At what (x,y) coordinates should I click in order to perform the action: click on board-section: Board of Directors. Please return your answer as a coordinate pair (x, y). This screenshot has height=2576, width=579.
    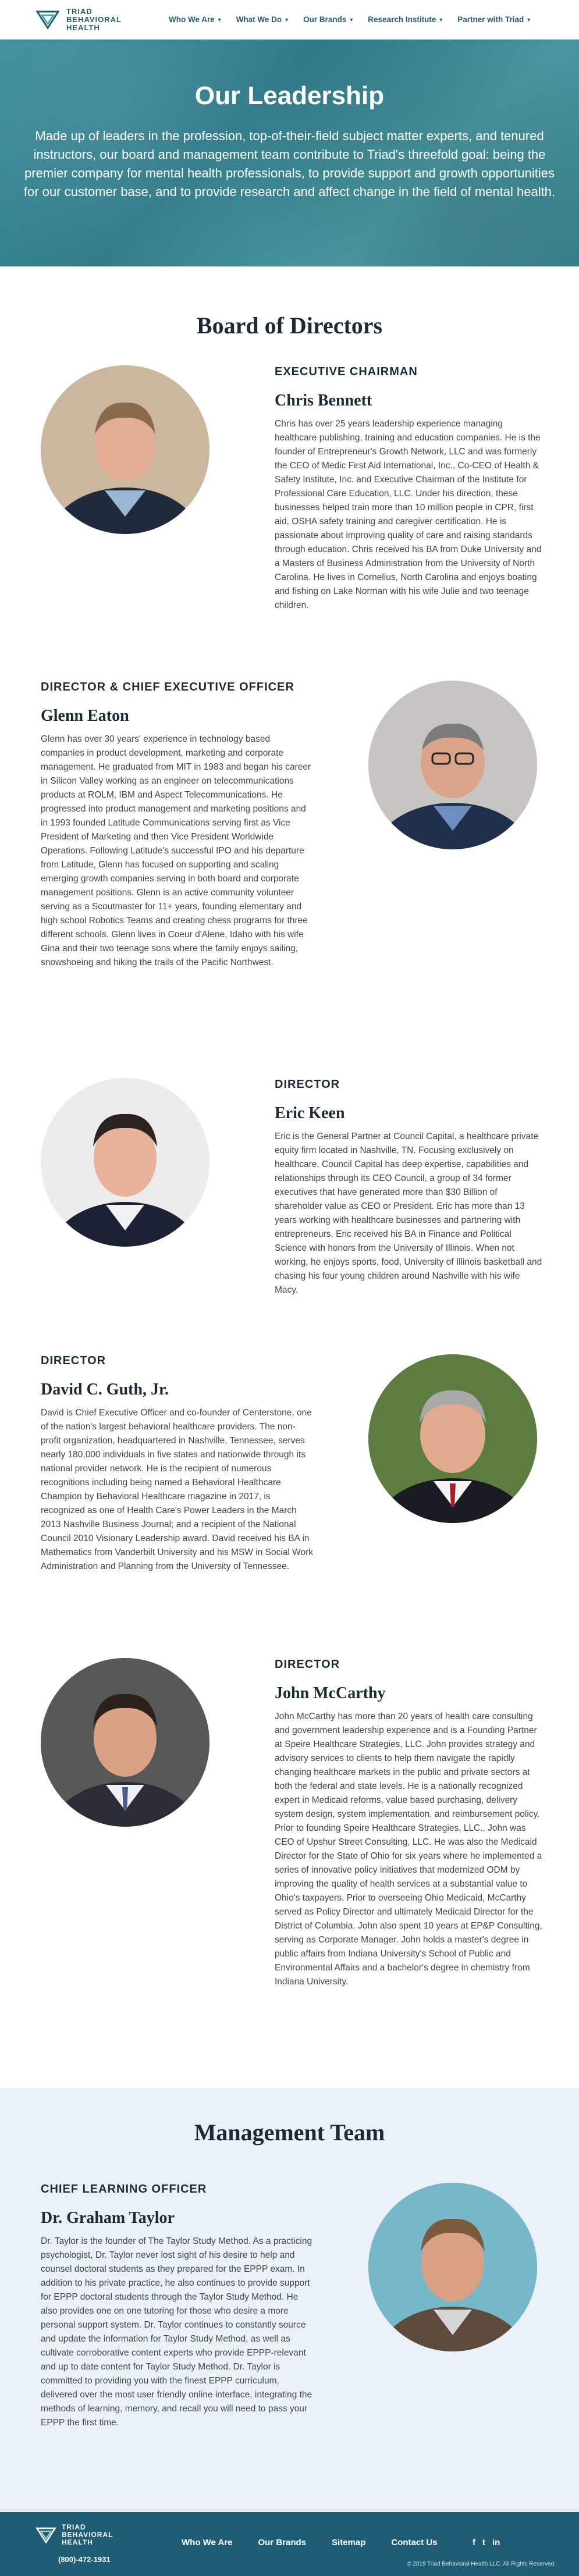
    Looking at the image, I should click on (289, 302).